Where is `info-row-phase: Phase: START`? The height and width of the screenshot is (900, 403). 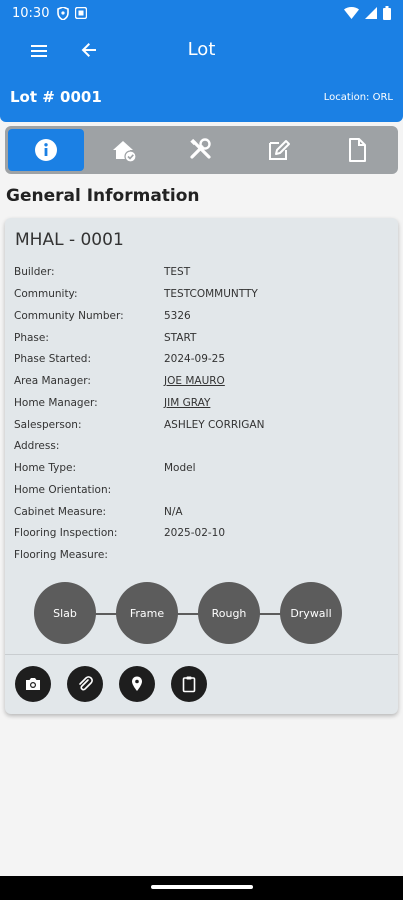
info-row-phase: Phase: START is located at coordinates (199, 342).